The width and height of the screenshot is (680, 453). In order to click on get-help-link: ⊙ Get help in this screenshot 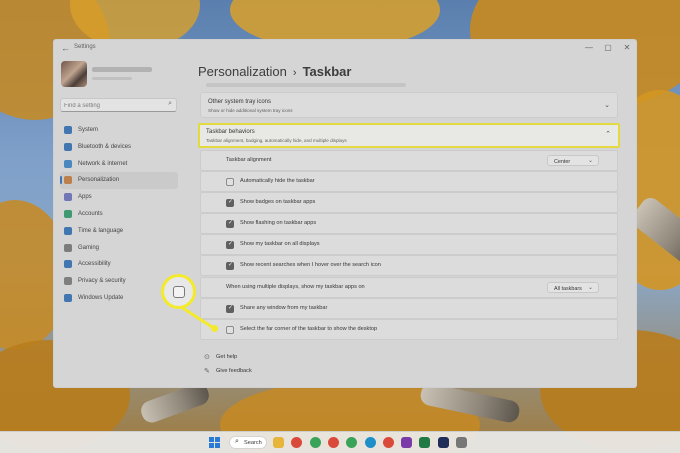, I will do `click(221, 357)`.